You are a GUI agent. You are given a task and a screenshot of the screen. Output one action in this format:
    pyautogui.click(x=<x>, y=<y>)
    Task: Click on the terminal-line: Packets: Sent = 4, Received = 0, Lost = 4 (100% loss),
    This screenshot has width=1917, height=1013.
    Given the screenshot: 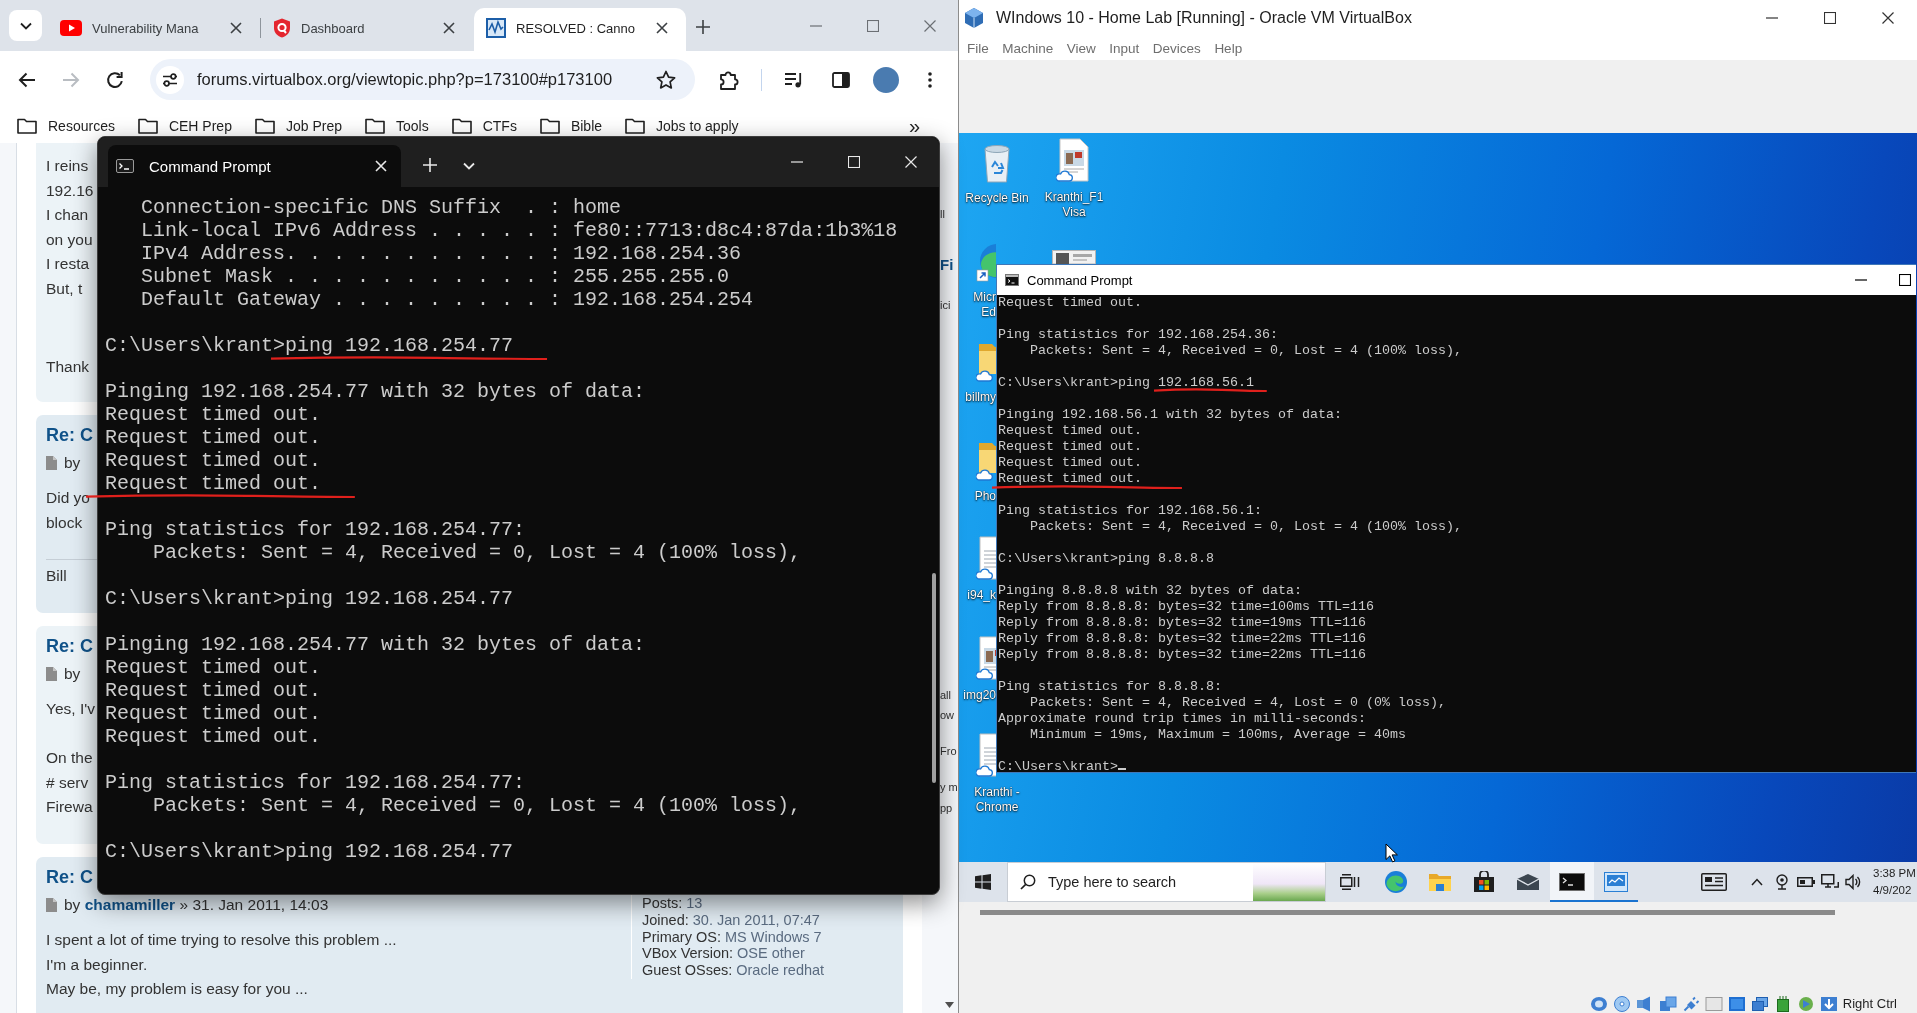 What is the action you would take?
    pyautogui.click(x=1246, y=526)
    